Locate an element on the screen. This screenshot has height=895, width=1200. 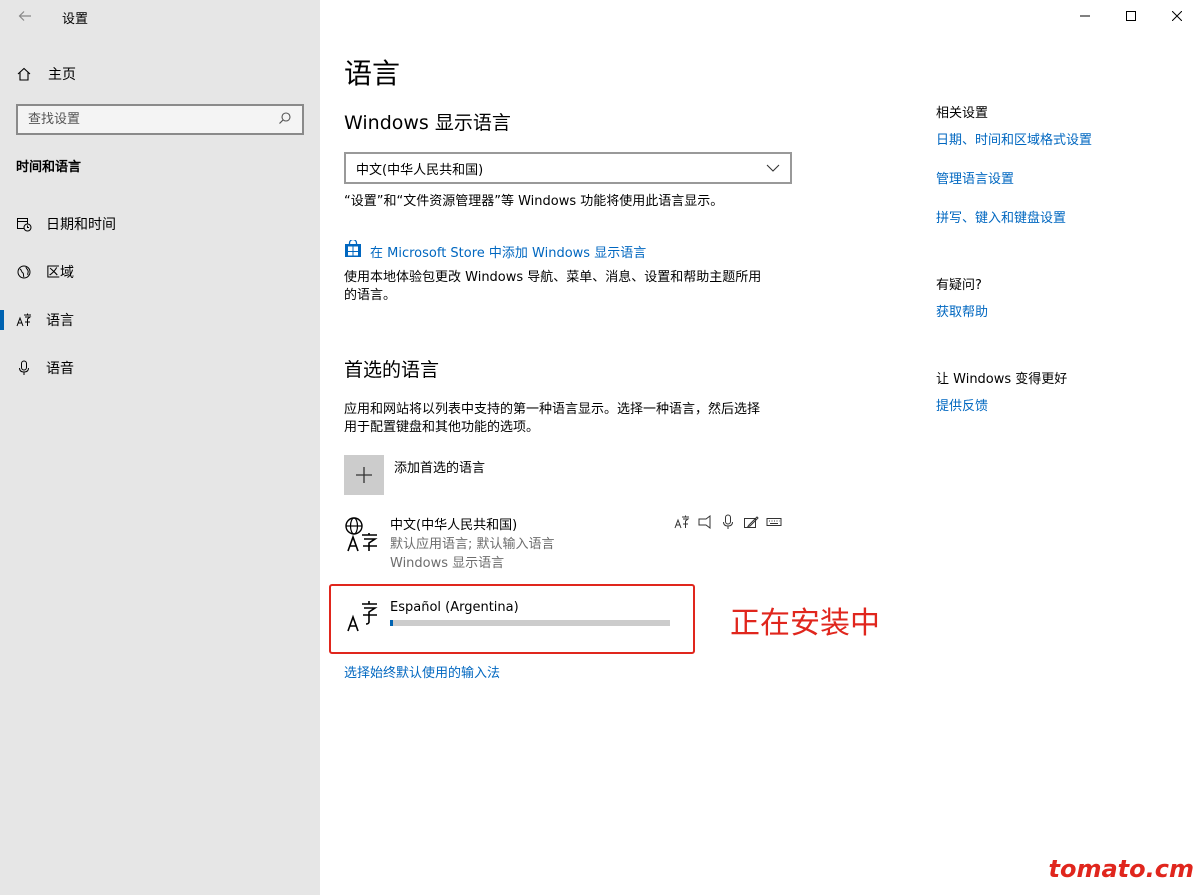
speech-recognition-icon is located at coordinates (728, 522).